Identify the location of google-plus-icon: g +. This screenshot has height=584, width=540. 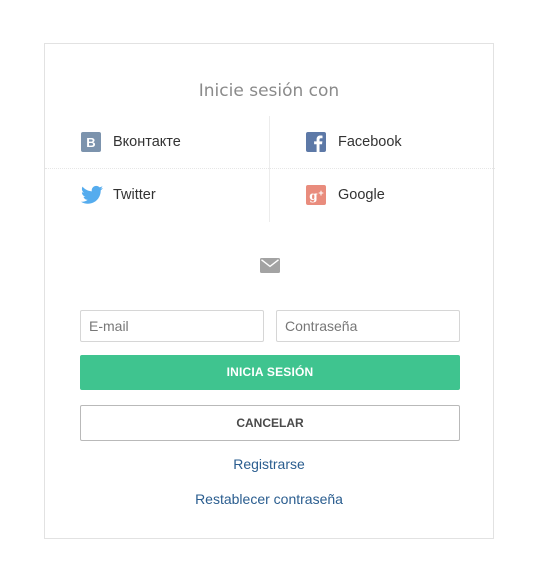
(316, 195).